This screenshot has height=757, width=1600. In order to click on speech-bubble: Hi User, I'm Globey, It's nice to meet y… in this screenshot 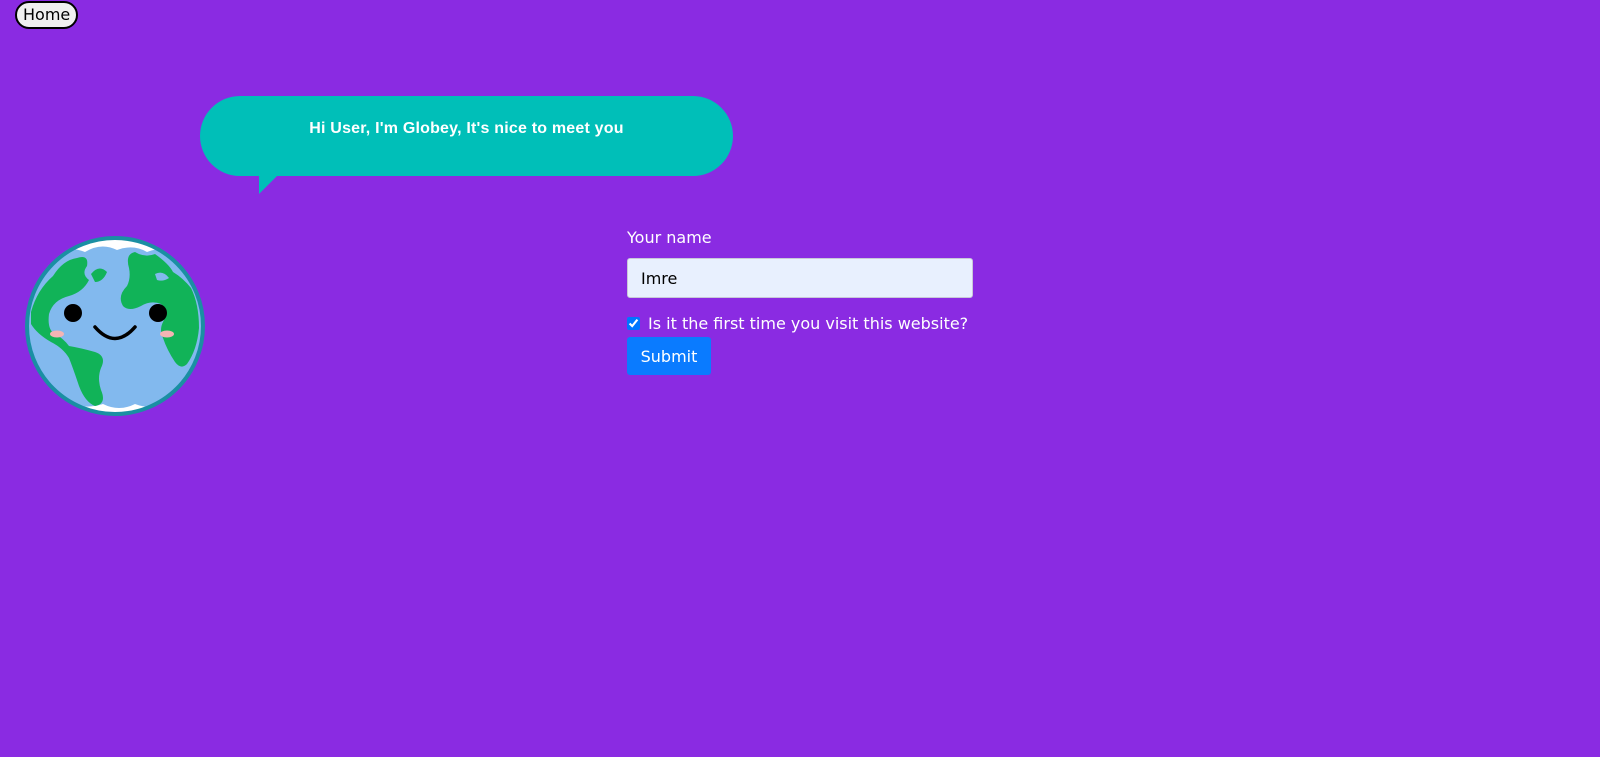, I will do `click(466, 145)`.